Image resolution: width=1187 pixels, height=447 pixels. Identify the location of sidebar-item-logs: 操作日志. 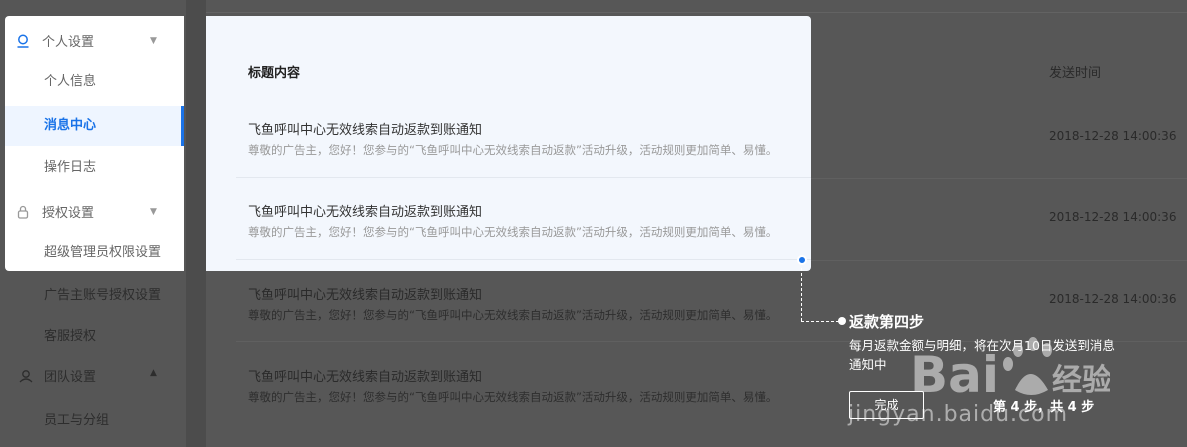
(94, 168).